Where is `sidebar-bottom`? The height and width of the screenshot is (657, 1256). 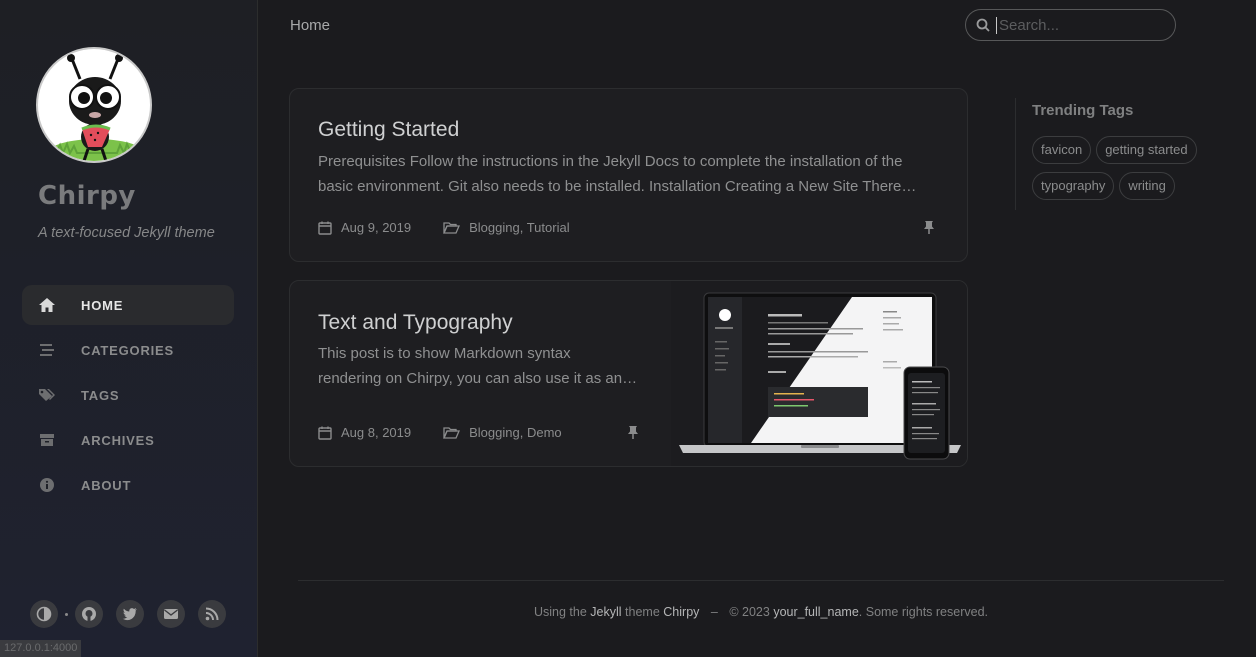
sidebar-bottom is located at coordinates (134, 614).